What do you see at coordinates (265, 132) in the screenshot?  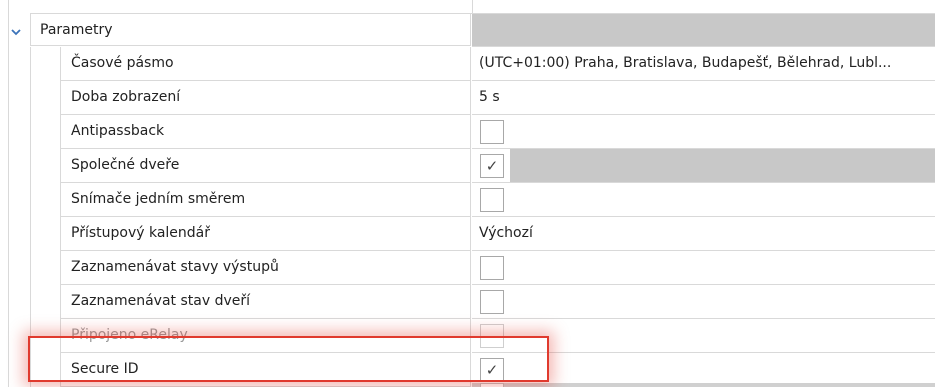 I see `property-label: Antipassback` at bounding box center [265, 132].